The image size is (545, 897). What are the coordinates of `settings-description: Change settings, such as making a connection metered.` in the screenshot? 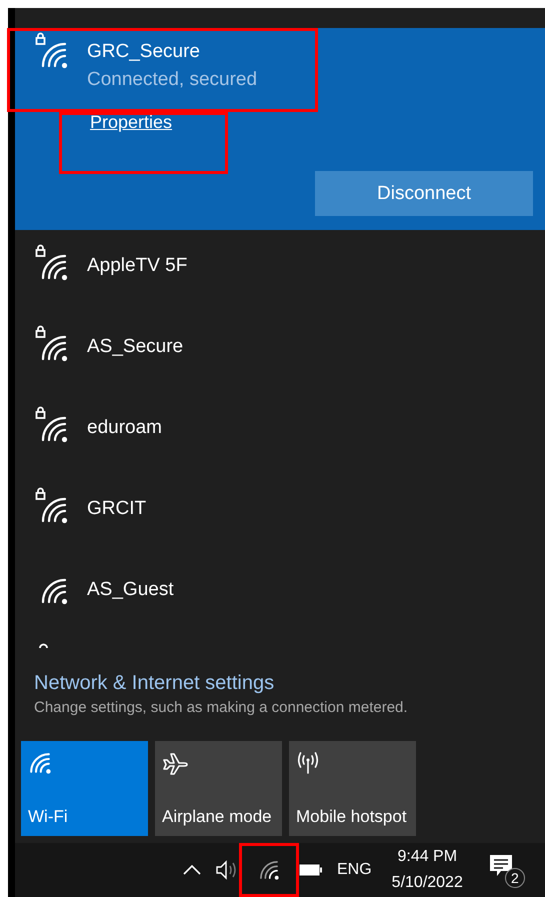 It's located at (221, 707).